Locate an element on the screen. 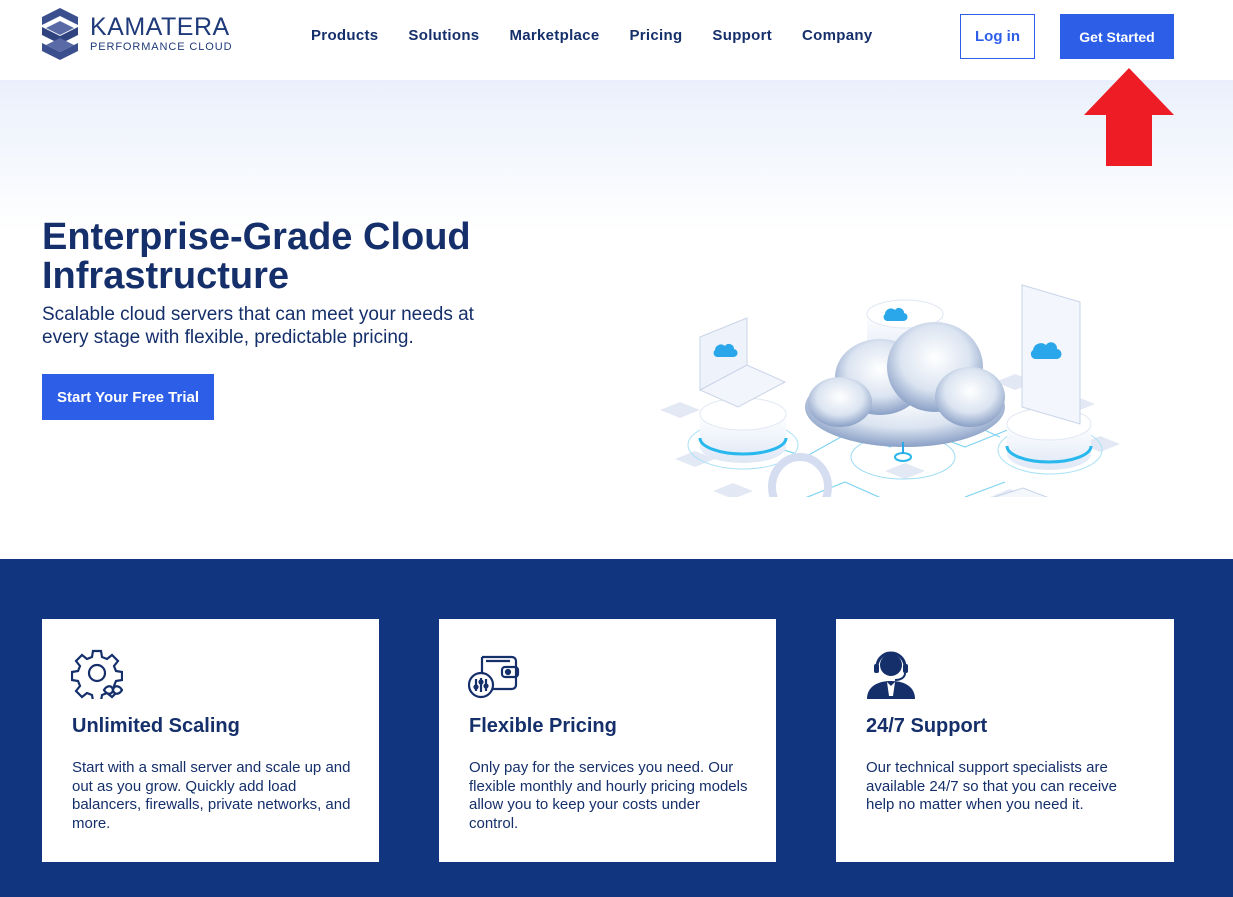  hero-title: Enterprise-Grade Cloud Infrastructure is located at coordinates (256, 256).